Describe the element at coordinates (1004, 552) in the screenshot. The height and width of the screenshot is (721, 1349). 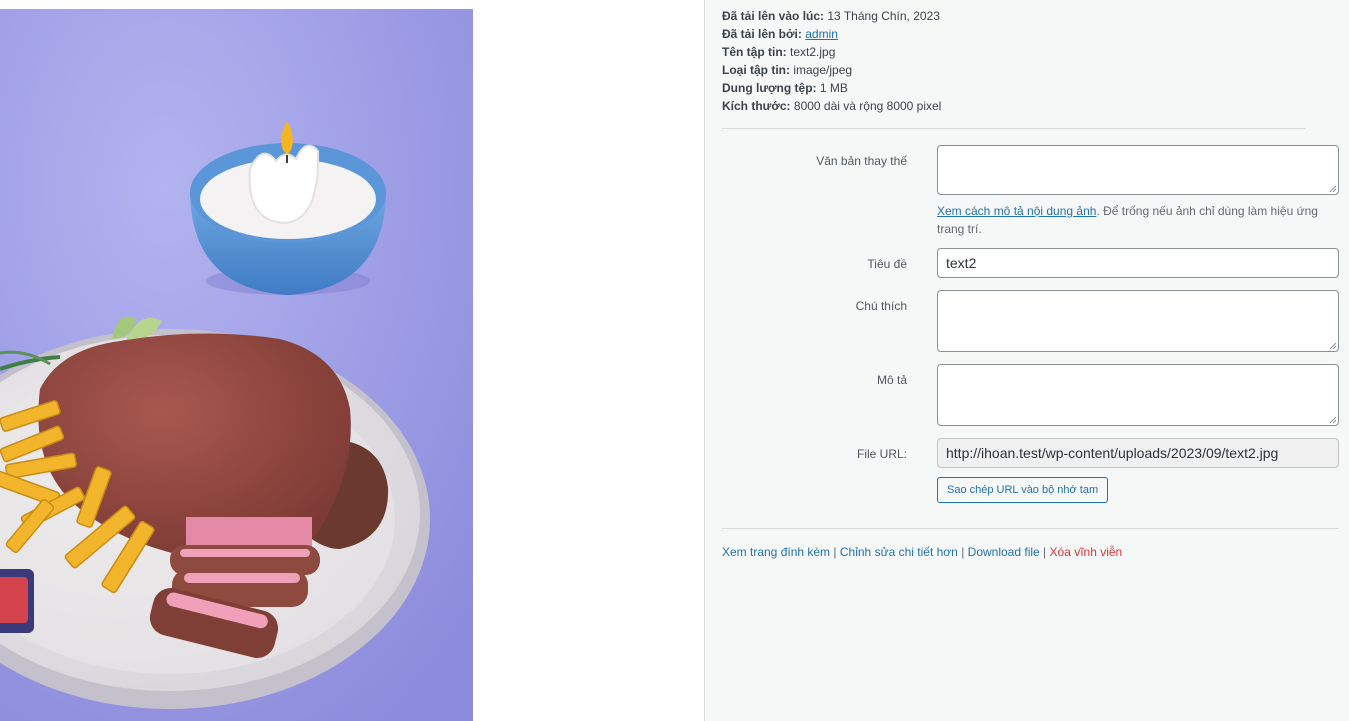
I see `download-file-link: Download file` at that location.